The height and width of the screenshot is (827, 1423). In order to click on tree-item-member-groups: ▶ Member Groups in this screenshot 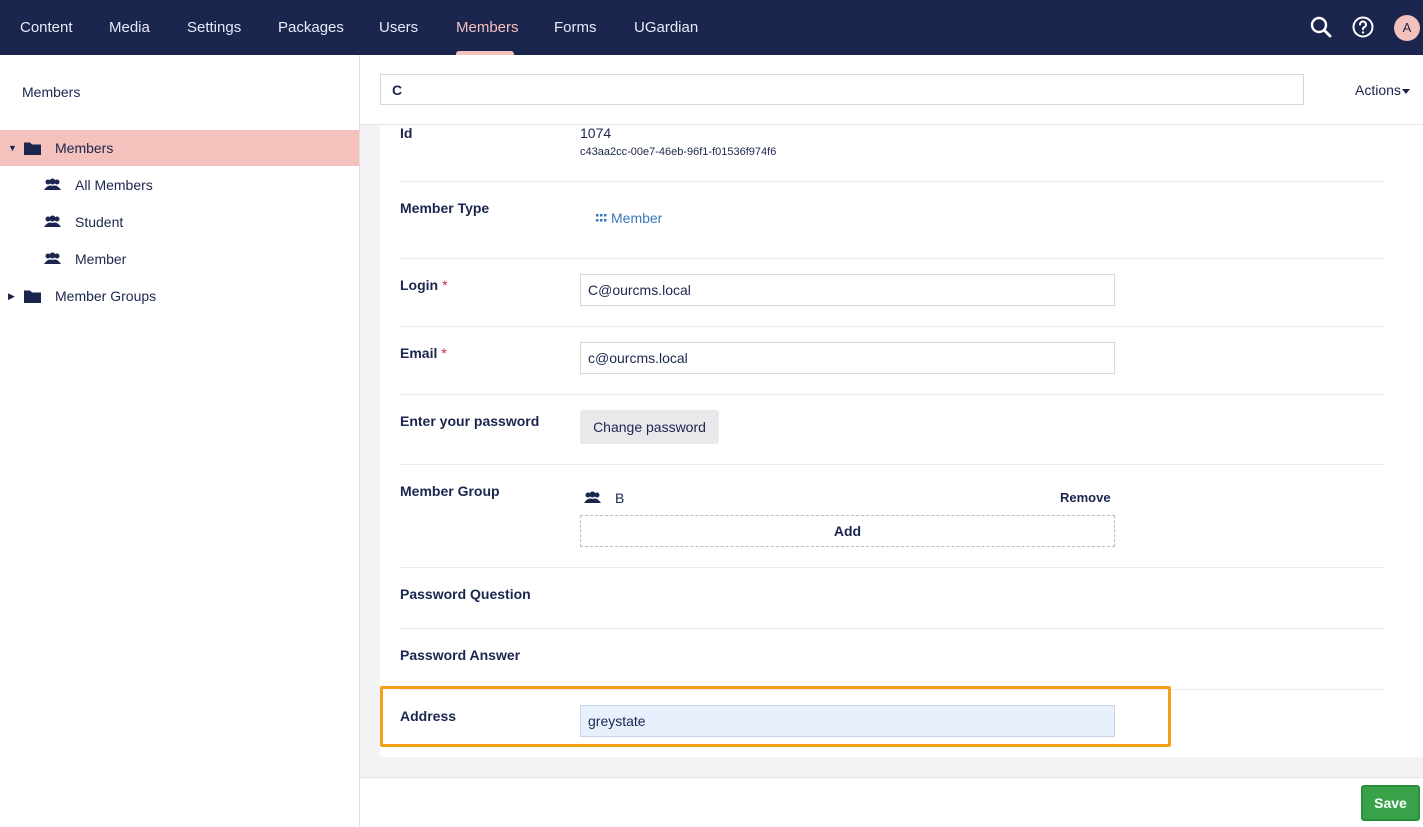, I will do `click(179, 296)`.